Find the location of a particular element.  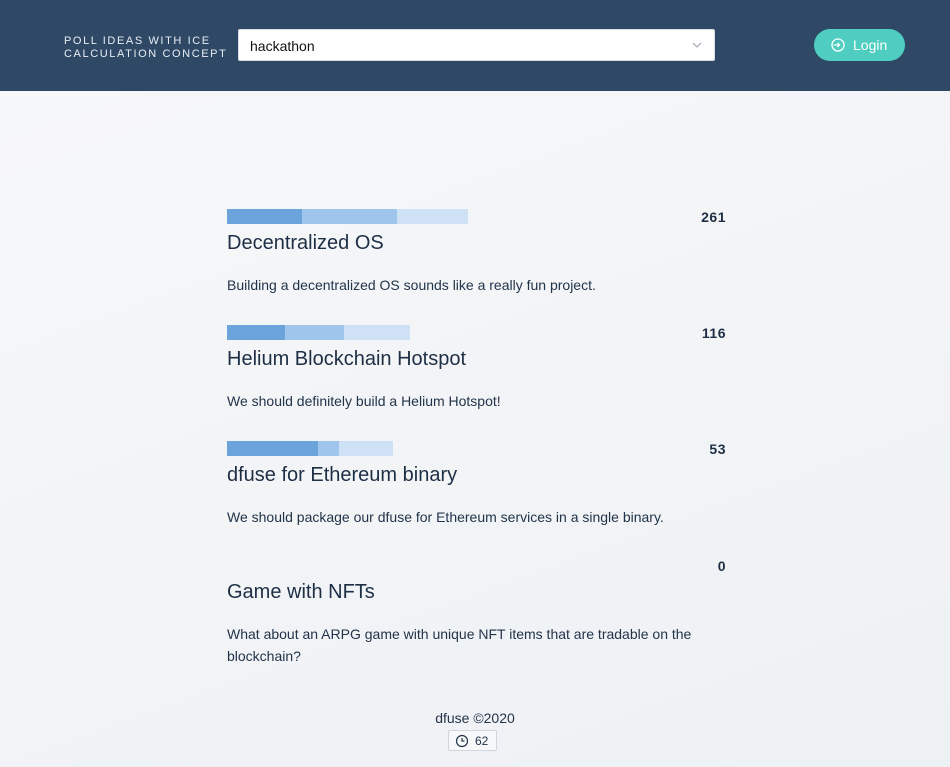

timing-value: 62 is located at coordinates (482, 741).